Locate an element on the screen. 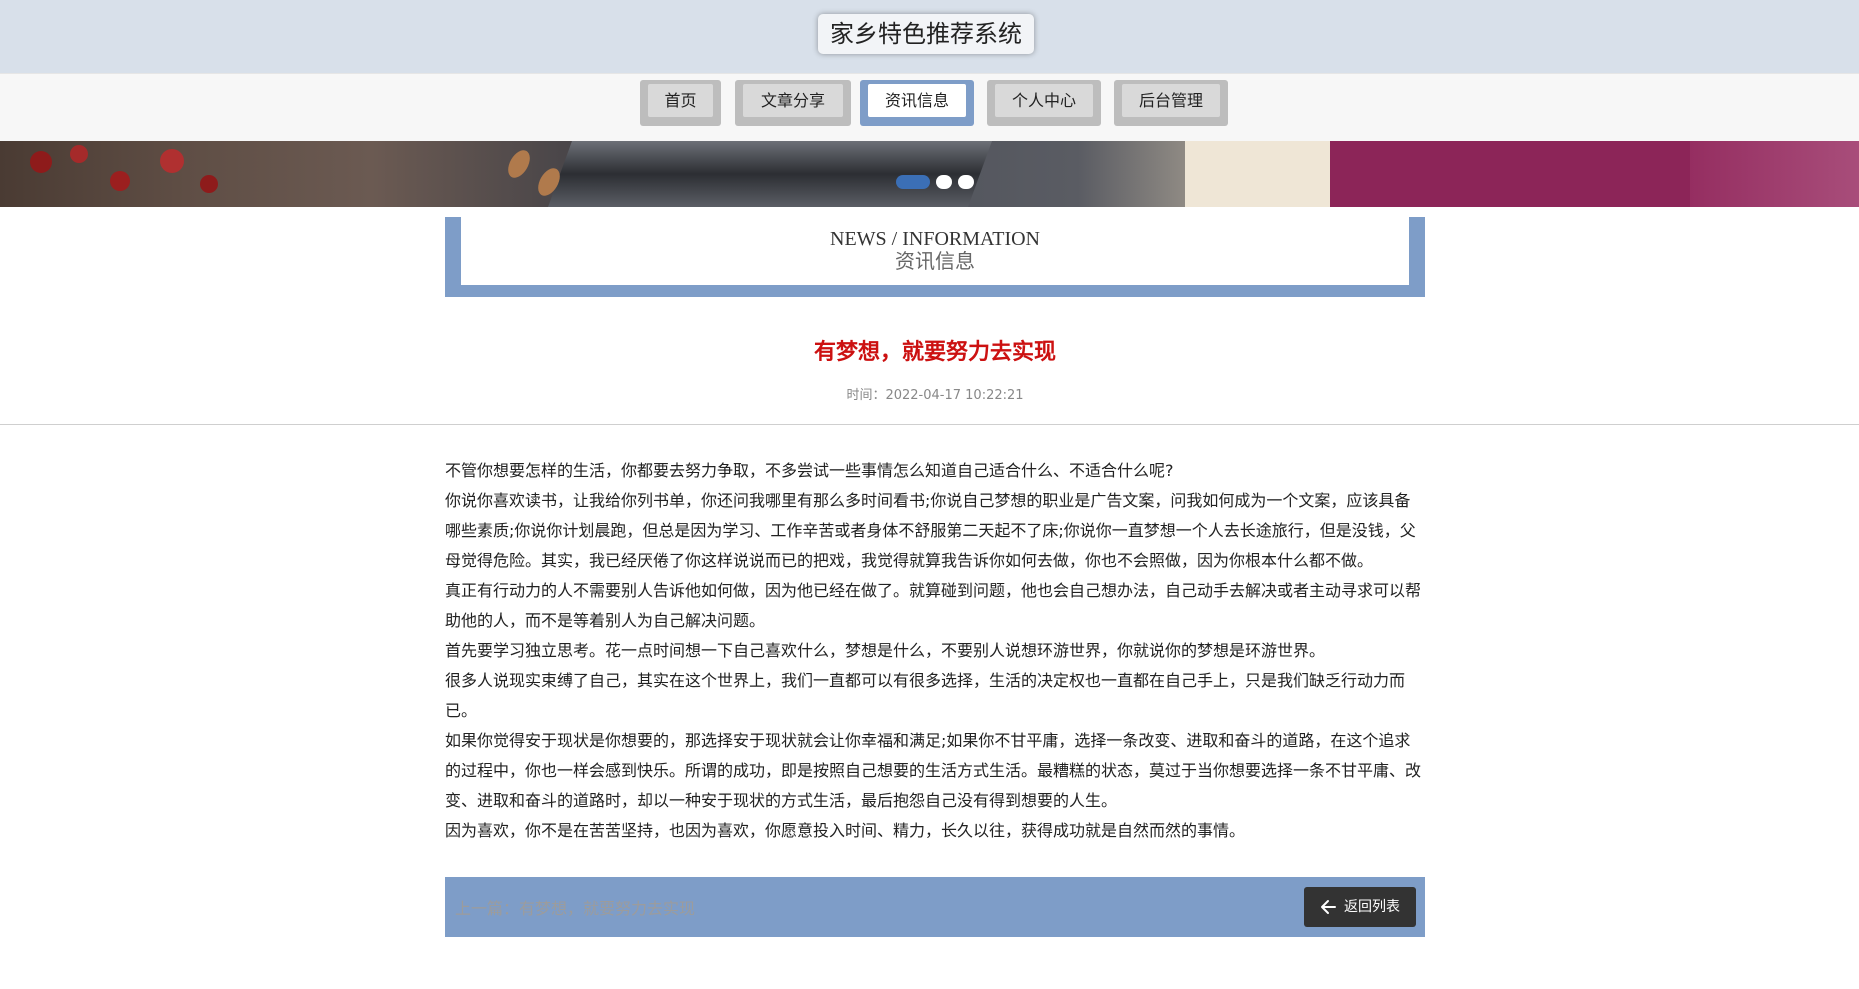  nav-tab-label: 首页 is located at coordinates (680, 100).